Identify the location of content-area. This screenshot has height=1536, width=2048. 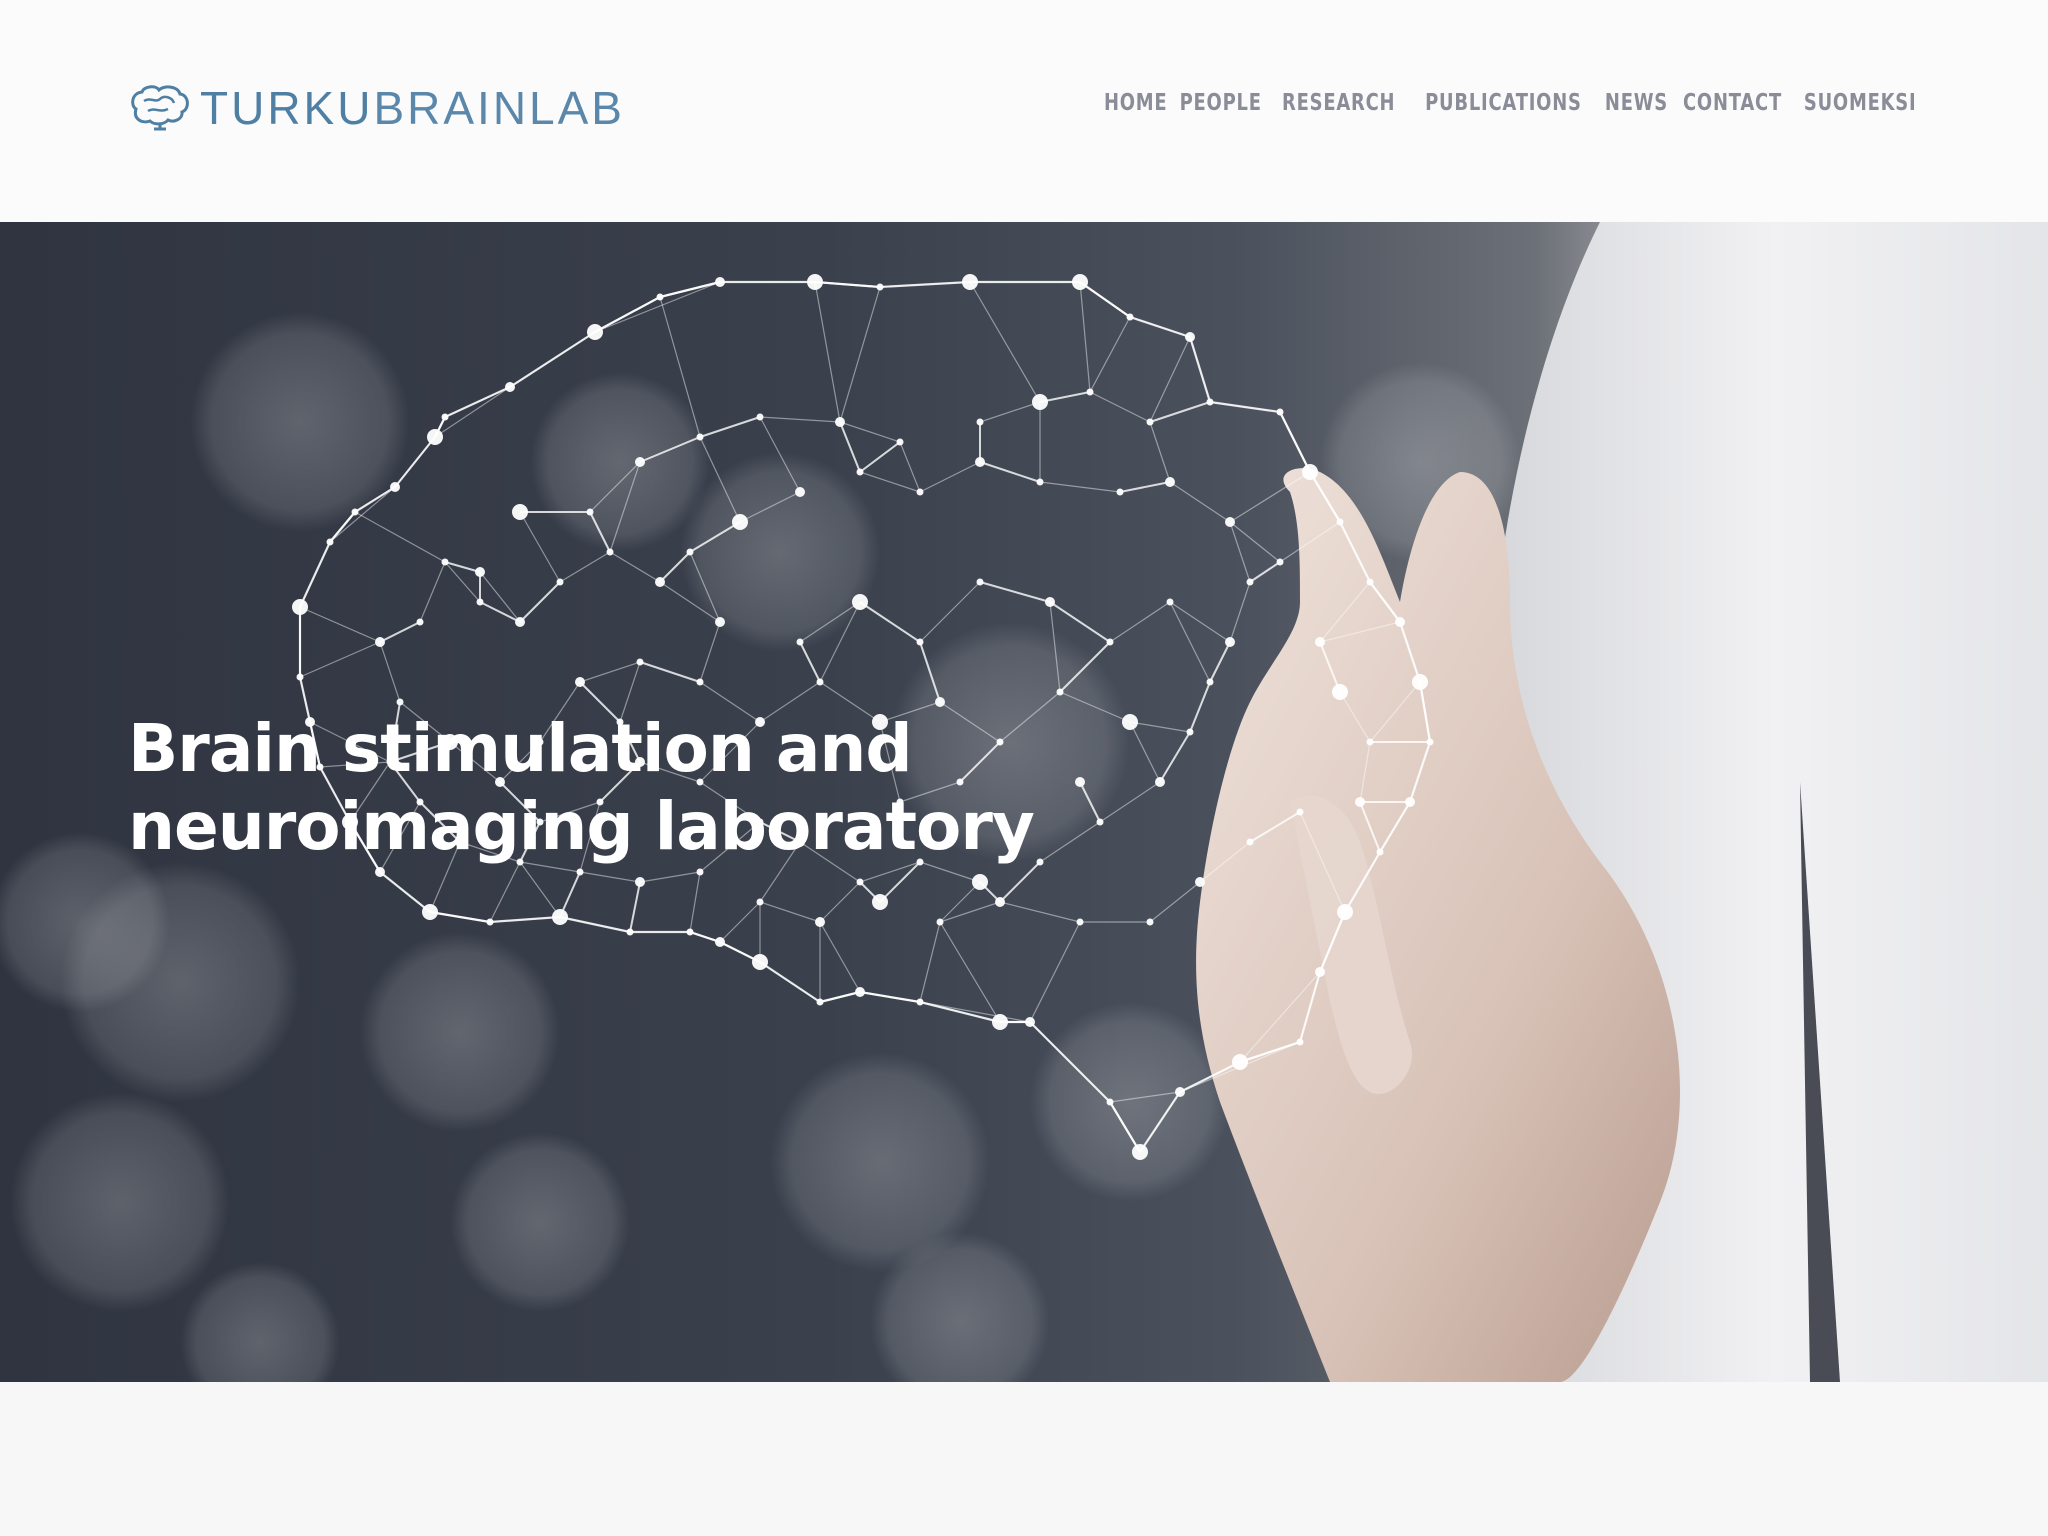
(1024, 1459).